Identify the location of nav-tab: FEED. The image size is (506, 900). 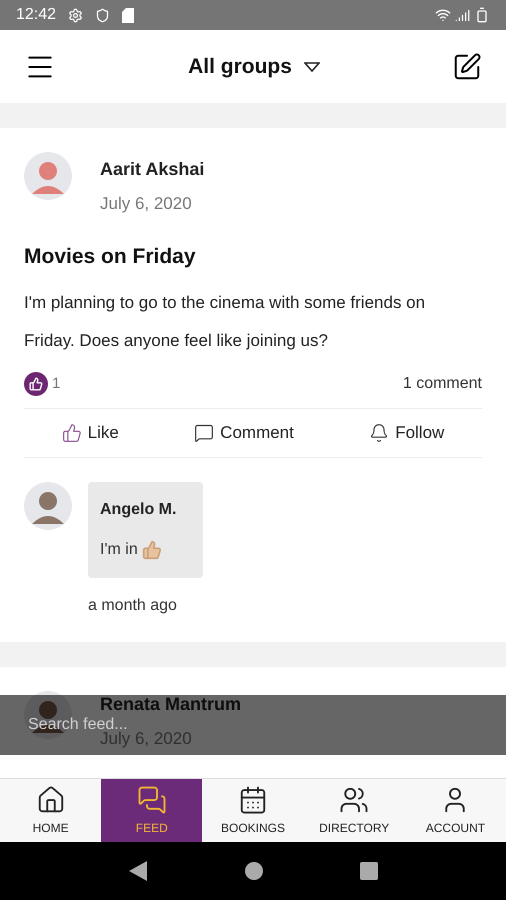
(151, 810).